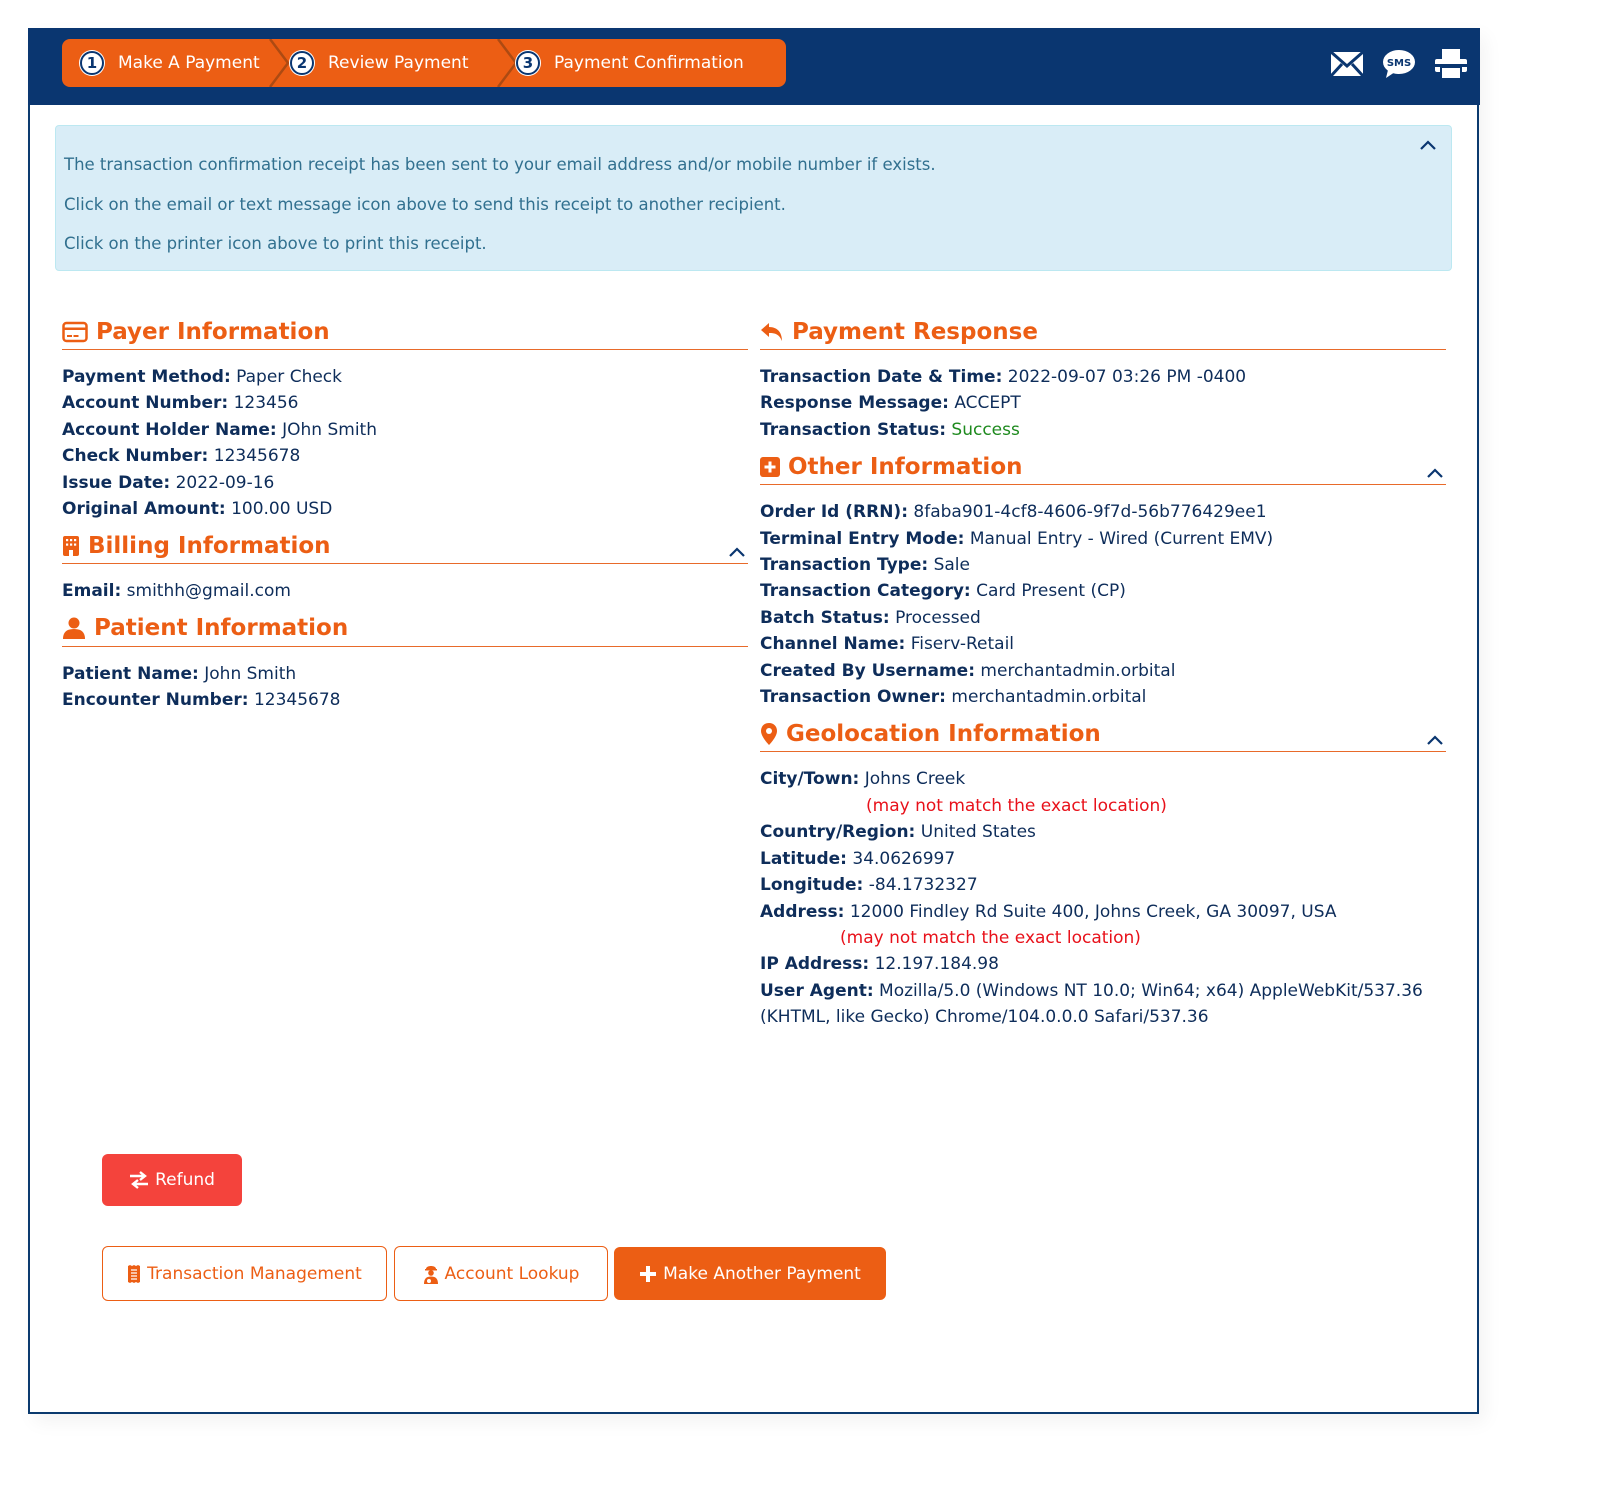  Describe the element at coordinates (1121, 538) in the screenshot. I see `field-value: Manual Entry - Wired (Current EMV)` at that location.